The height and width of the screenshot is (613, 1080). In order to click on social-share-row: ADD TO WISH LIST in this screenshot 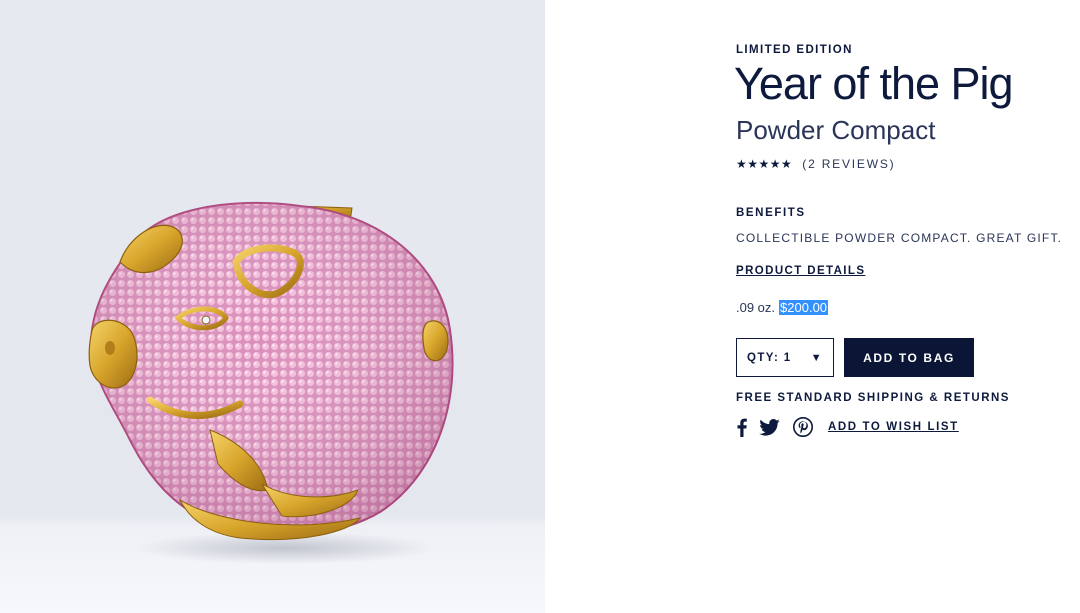, I will do `click(847, 427)`.